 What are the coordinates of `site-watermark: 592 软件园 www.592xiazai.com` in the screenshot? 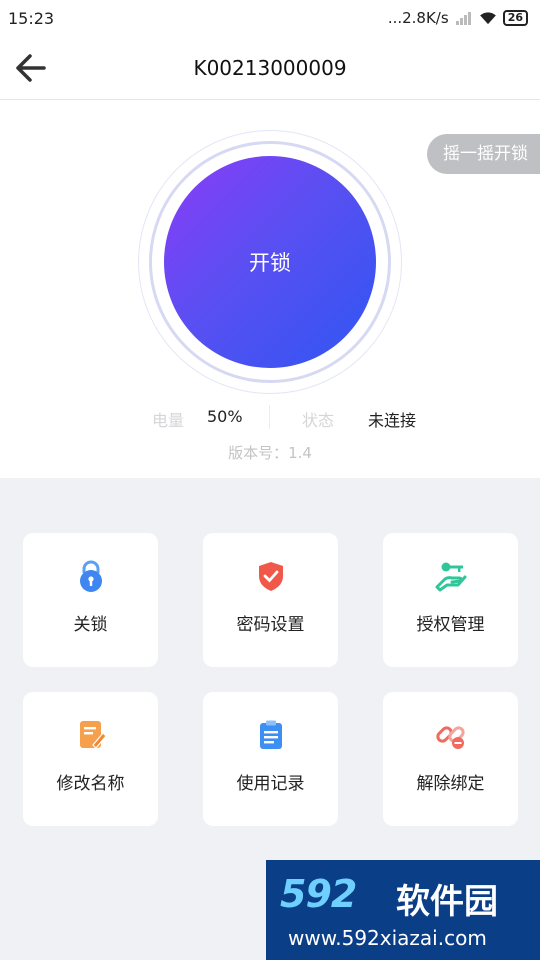 It's located at (403, 910).